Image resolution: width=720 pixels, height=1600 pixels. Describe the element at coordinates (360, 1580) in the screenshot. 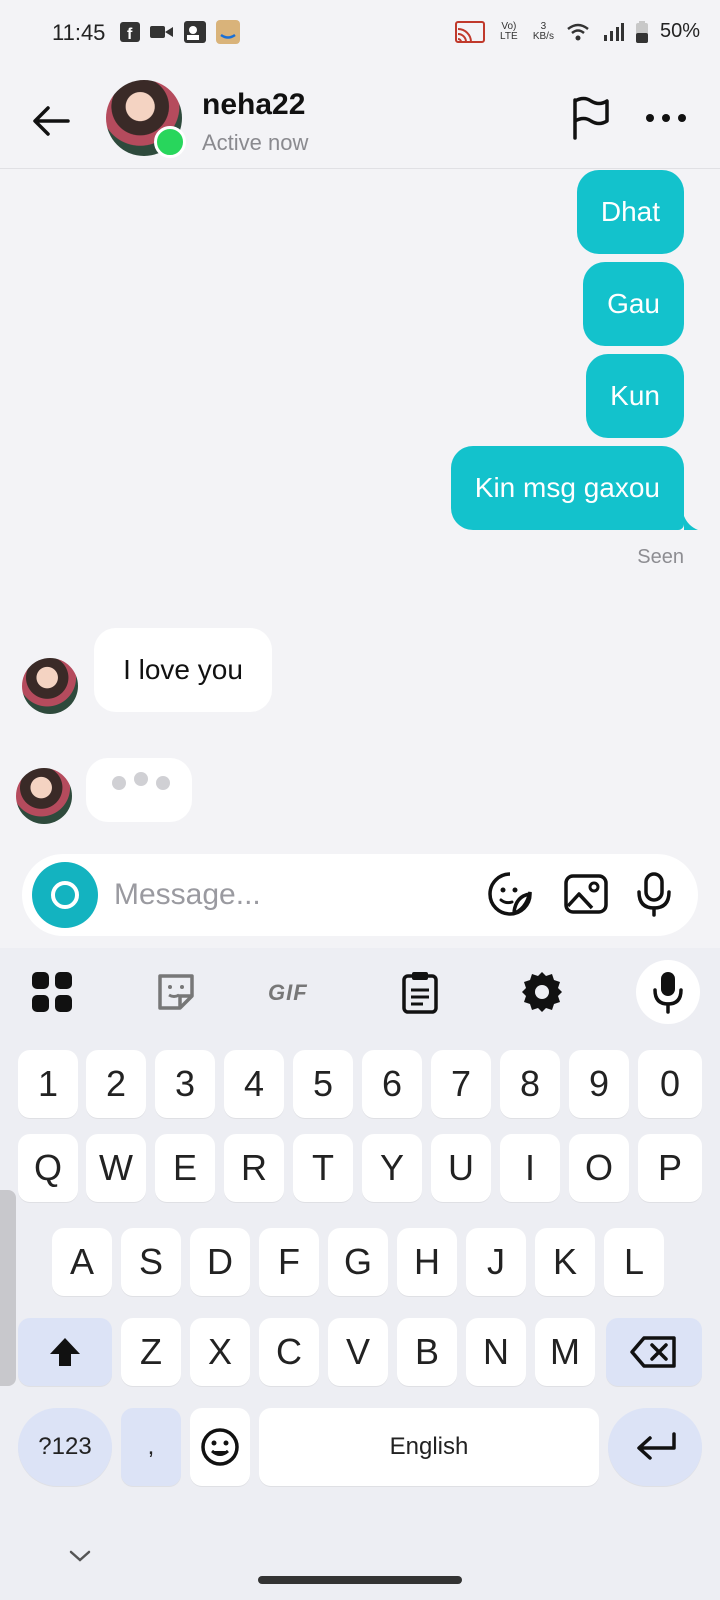

I see `home-indicator` at that location.